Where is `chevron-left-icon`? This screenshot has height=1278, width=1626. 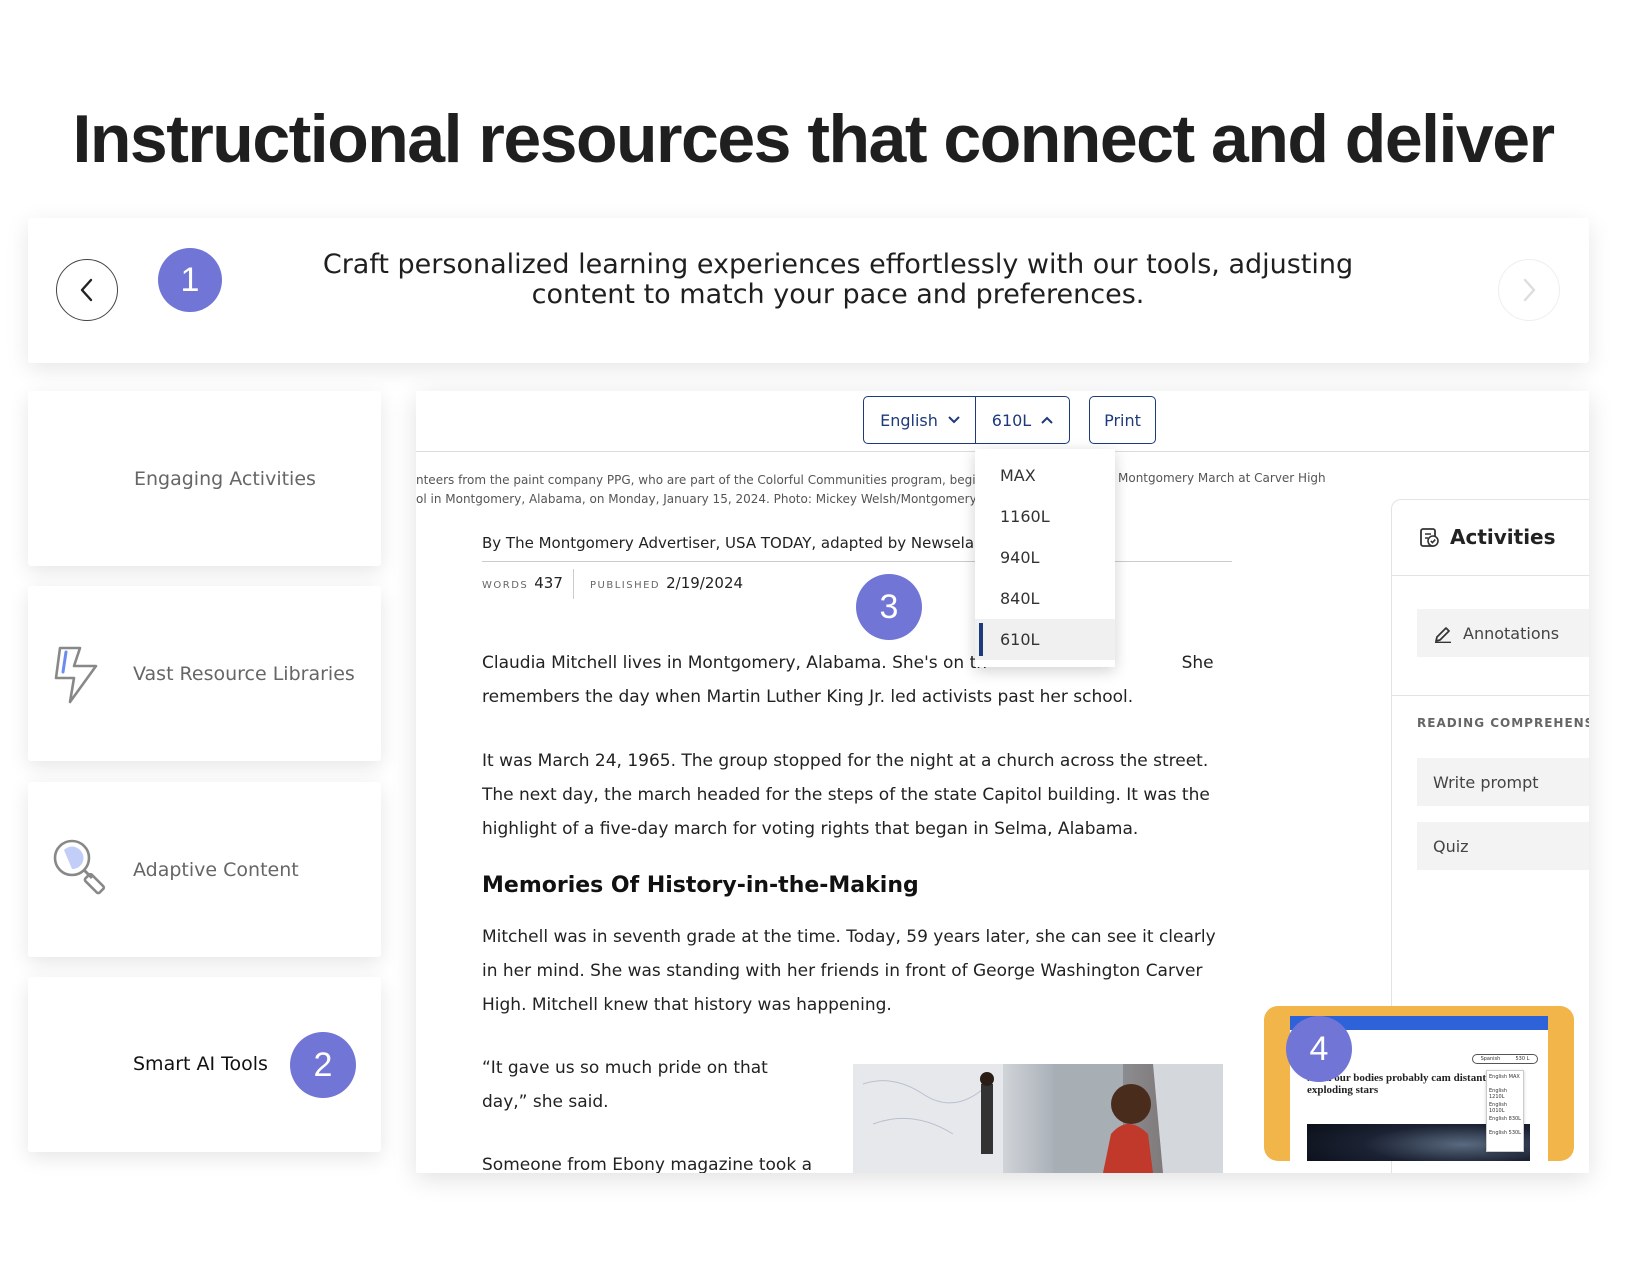 chevron-left-icon is located at coordinates (86, 290).